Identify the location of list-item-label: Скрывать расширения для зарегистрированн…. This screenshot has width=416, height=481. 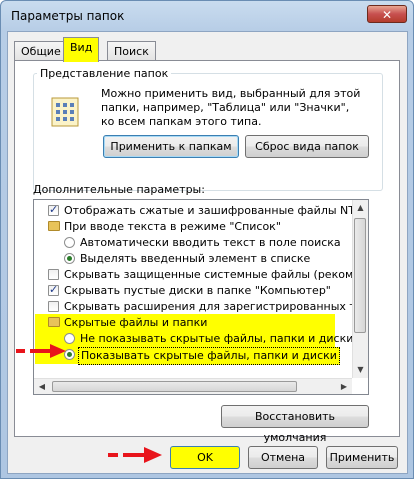
(216, 306).